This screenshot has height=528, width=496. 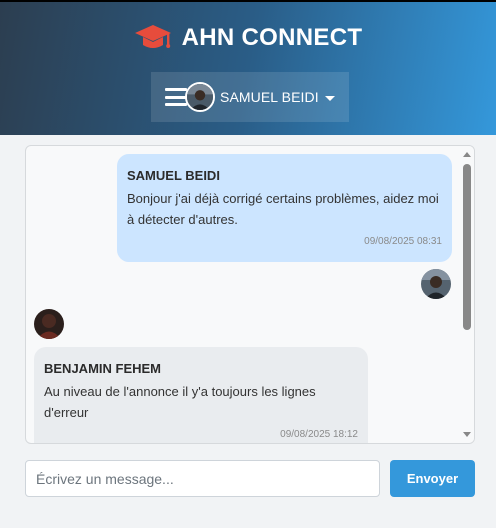 What do you see at coordinates (103, 368) in the screenshot?
I see `message-author: BENJAMIN FEHEM` at bounding box center [103, 368].